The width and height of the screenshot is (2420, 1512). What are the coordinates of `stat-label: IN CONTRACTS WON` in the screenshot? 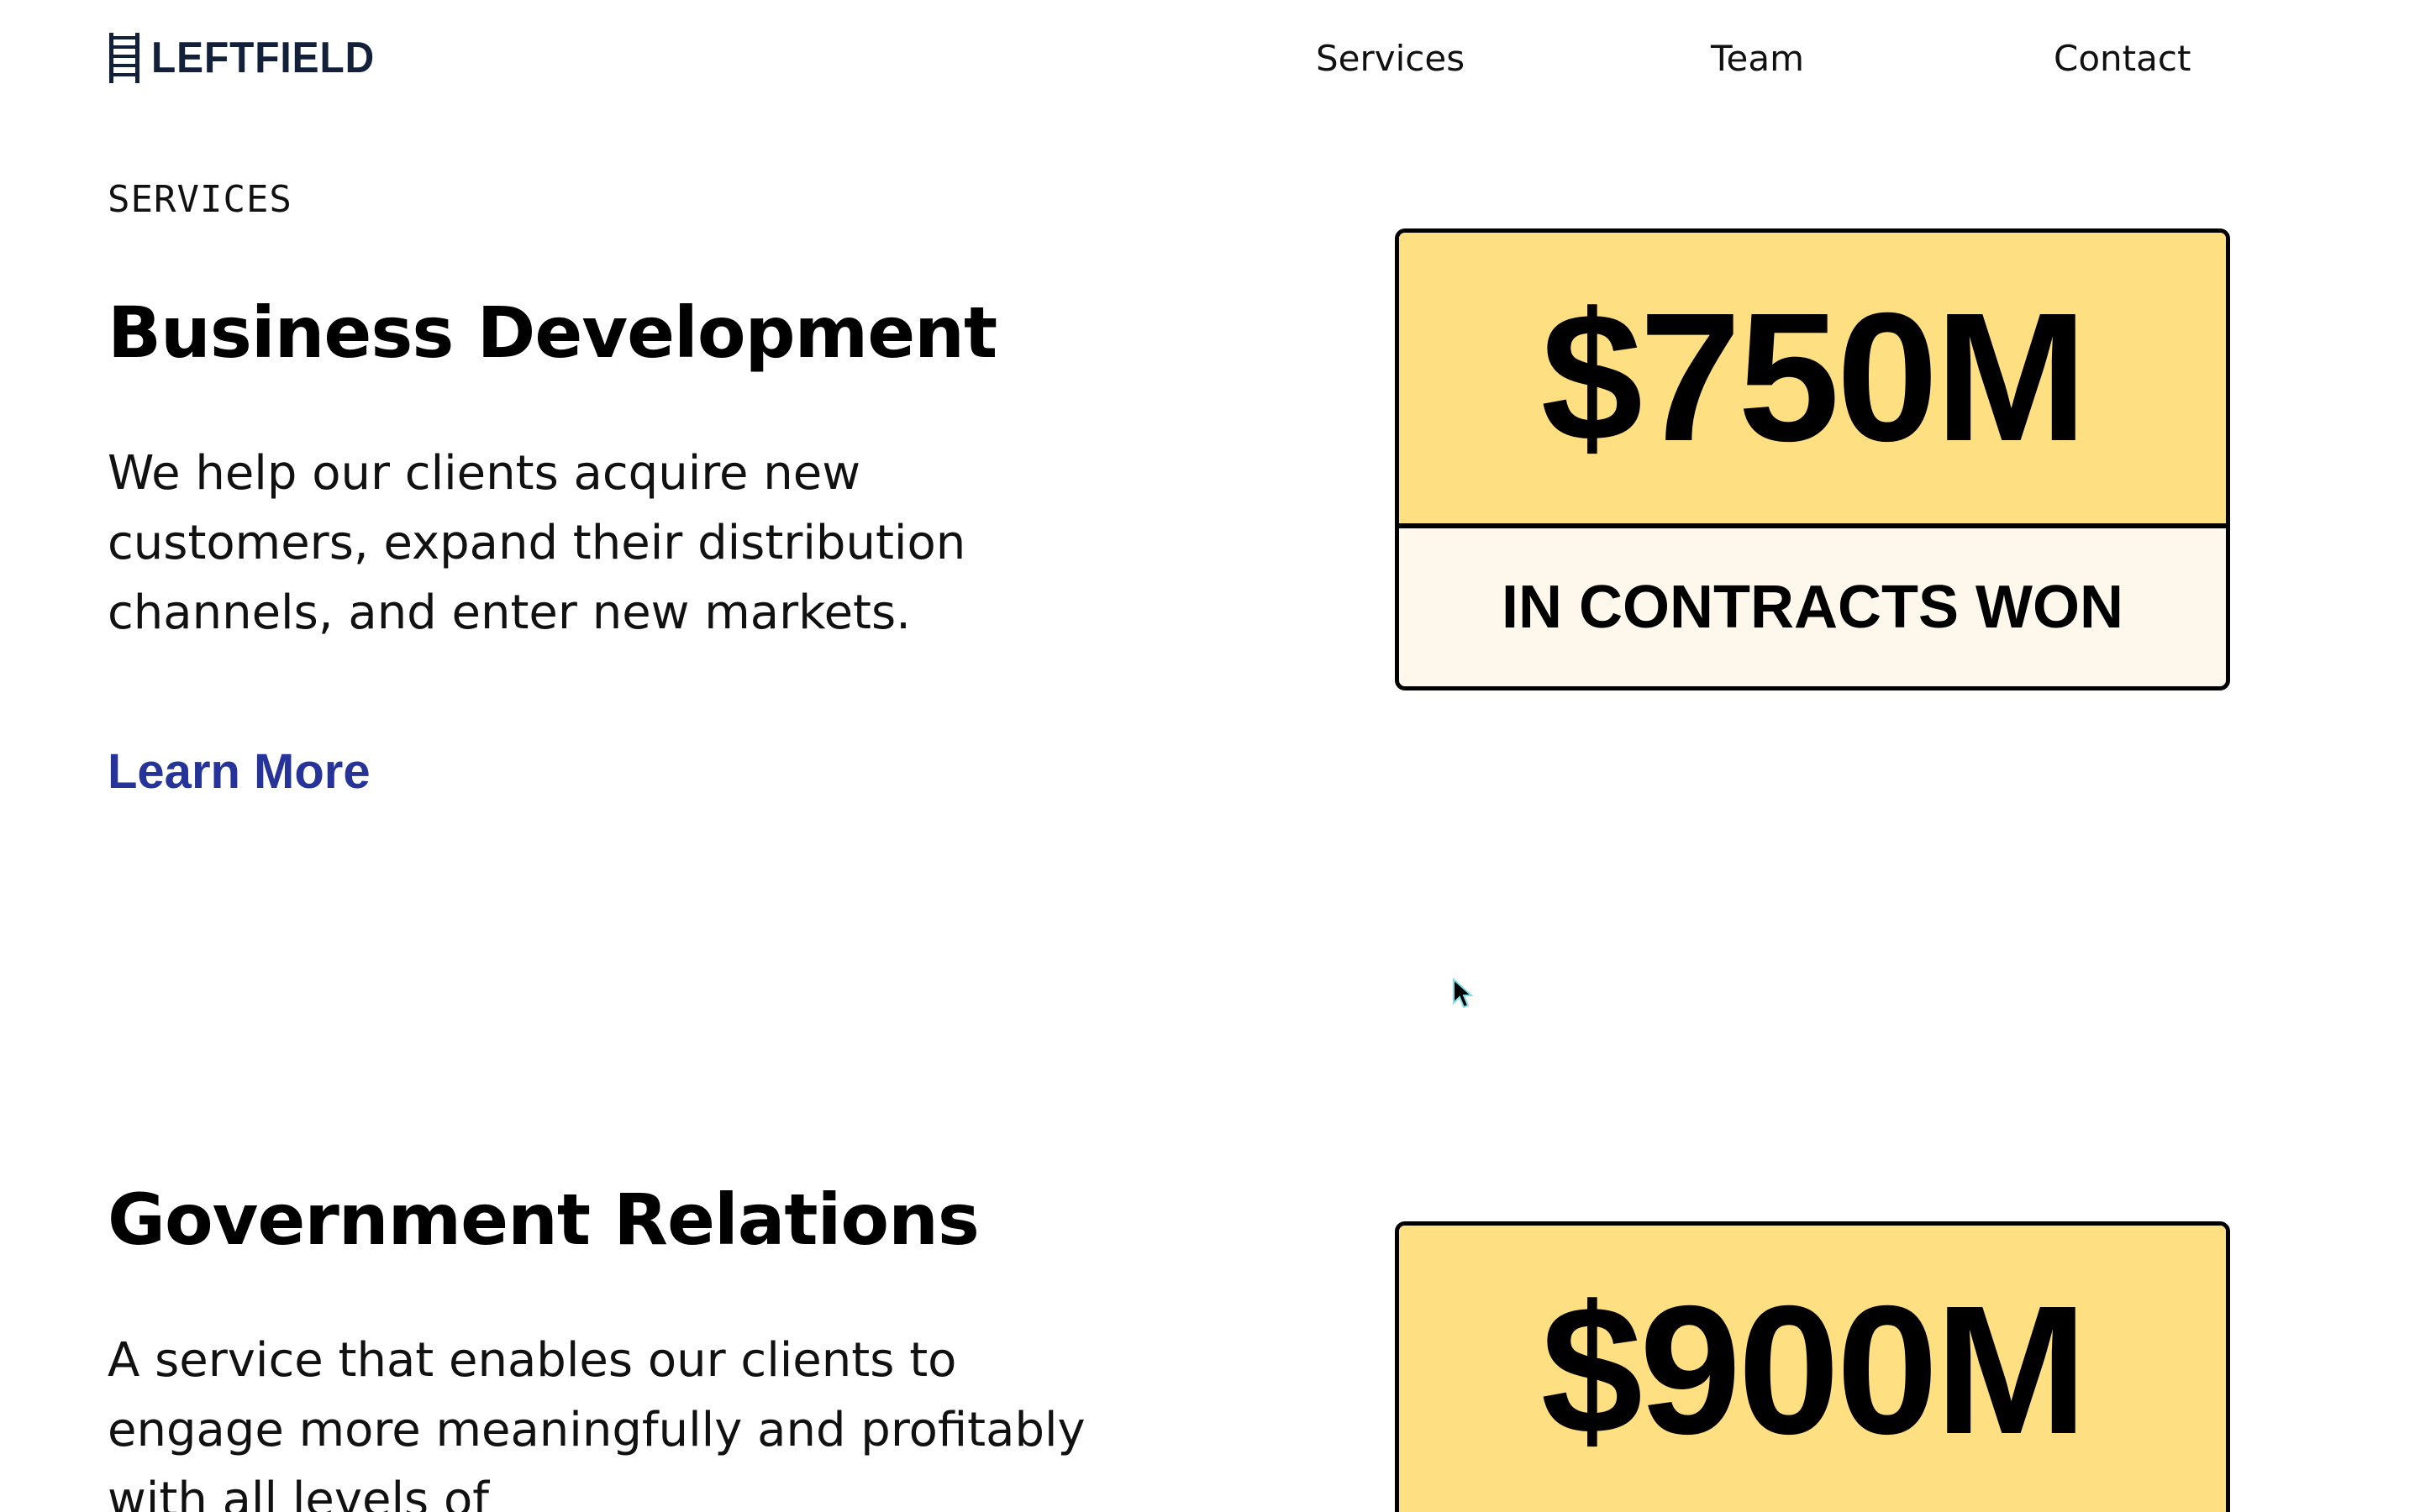 It's located at (1812, 607).